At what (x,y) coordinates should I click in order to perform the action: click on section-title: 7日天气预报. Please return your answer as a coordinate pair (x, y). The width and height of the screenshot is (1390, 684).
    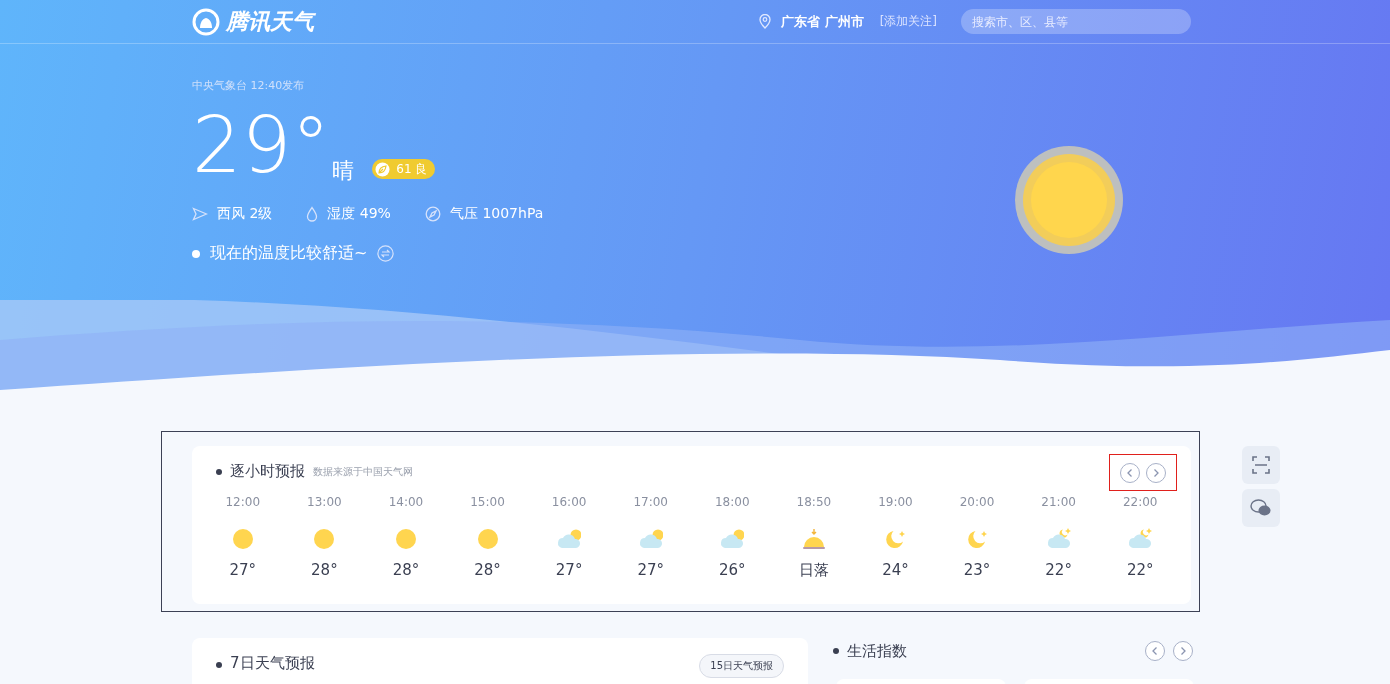
    Looking at the image, I should click on (272, 663).